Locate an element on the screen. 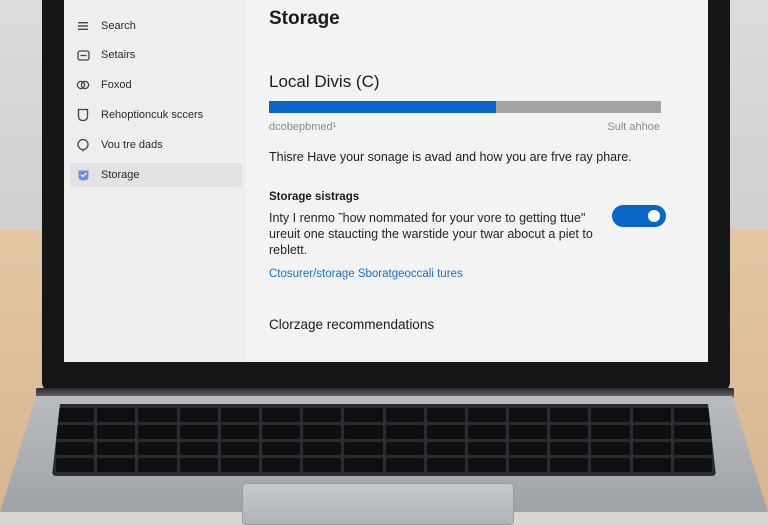  sidebar-item-search: Search is located at coordinates (156, 26).